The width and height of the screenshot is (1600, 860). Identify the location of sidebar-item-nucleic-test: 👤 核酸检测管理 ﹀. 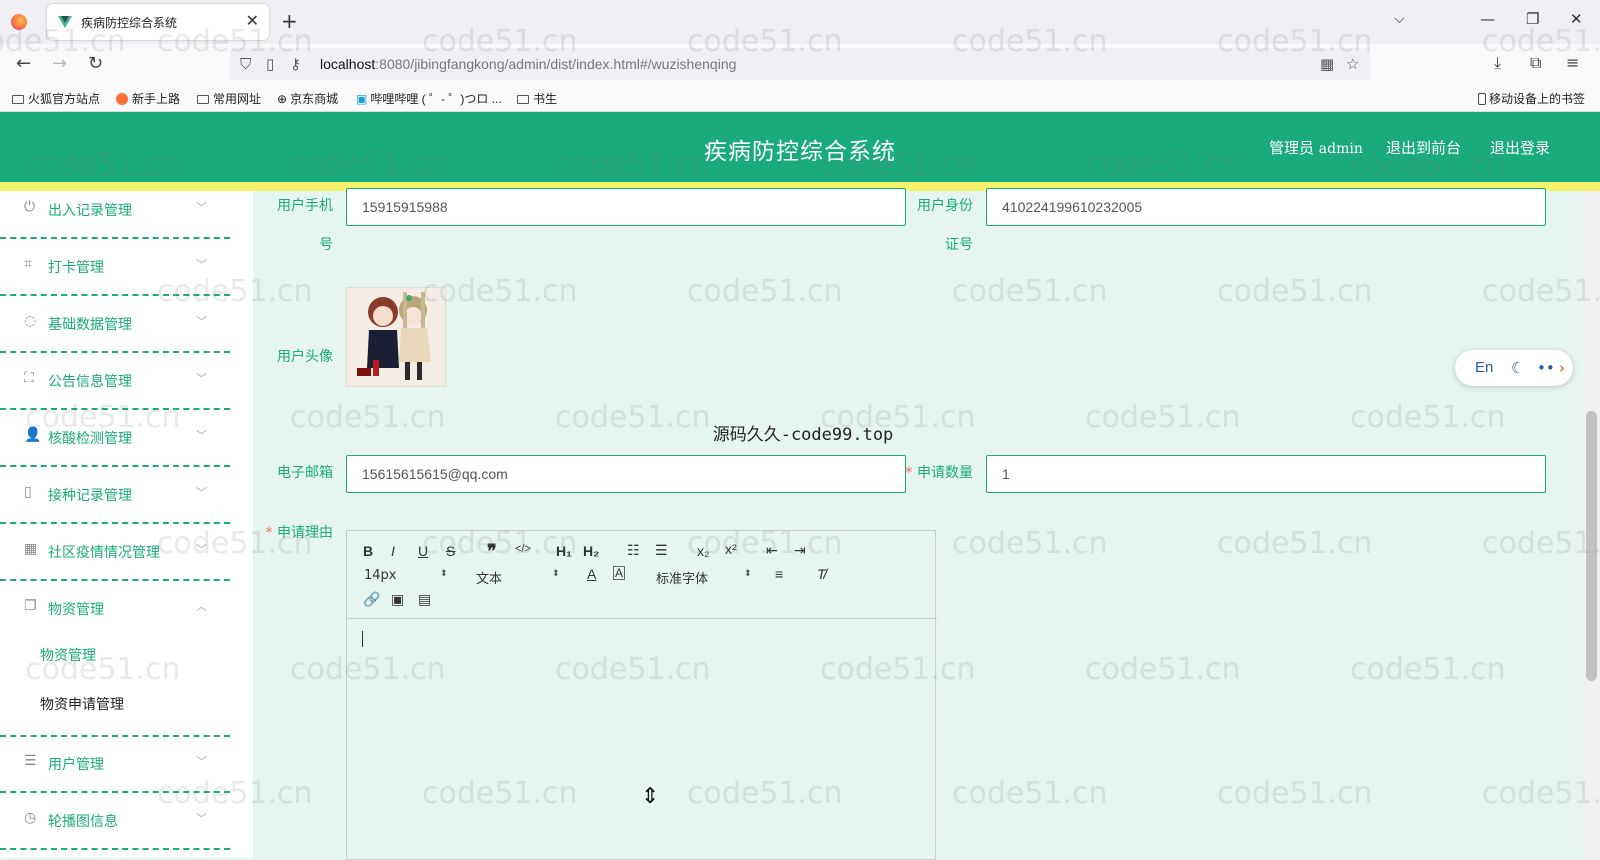
(115, 439).